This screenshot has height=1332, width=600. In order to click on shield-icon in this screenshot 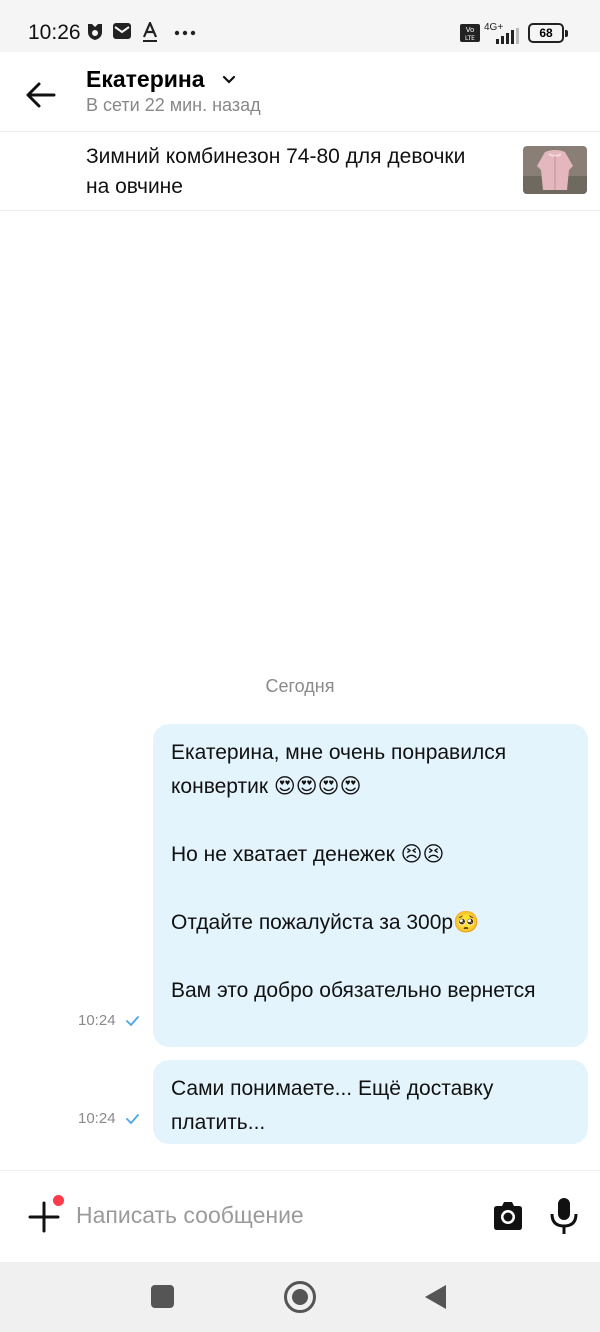, I will do `click(95, 32)`.